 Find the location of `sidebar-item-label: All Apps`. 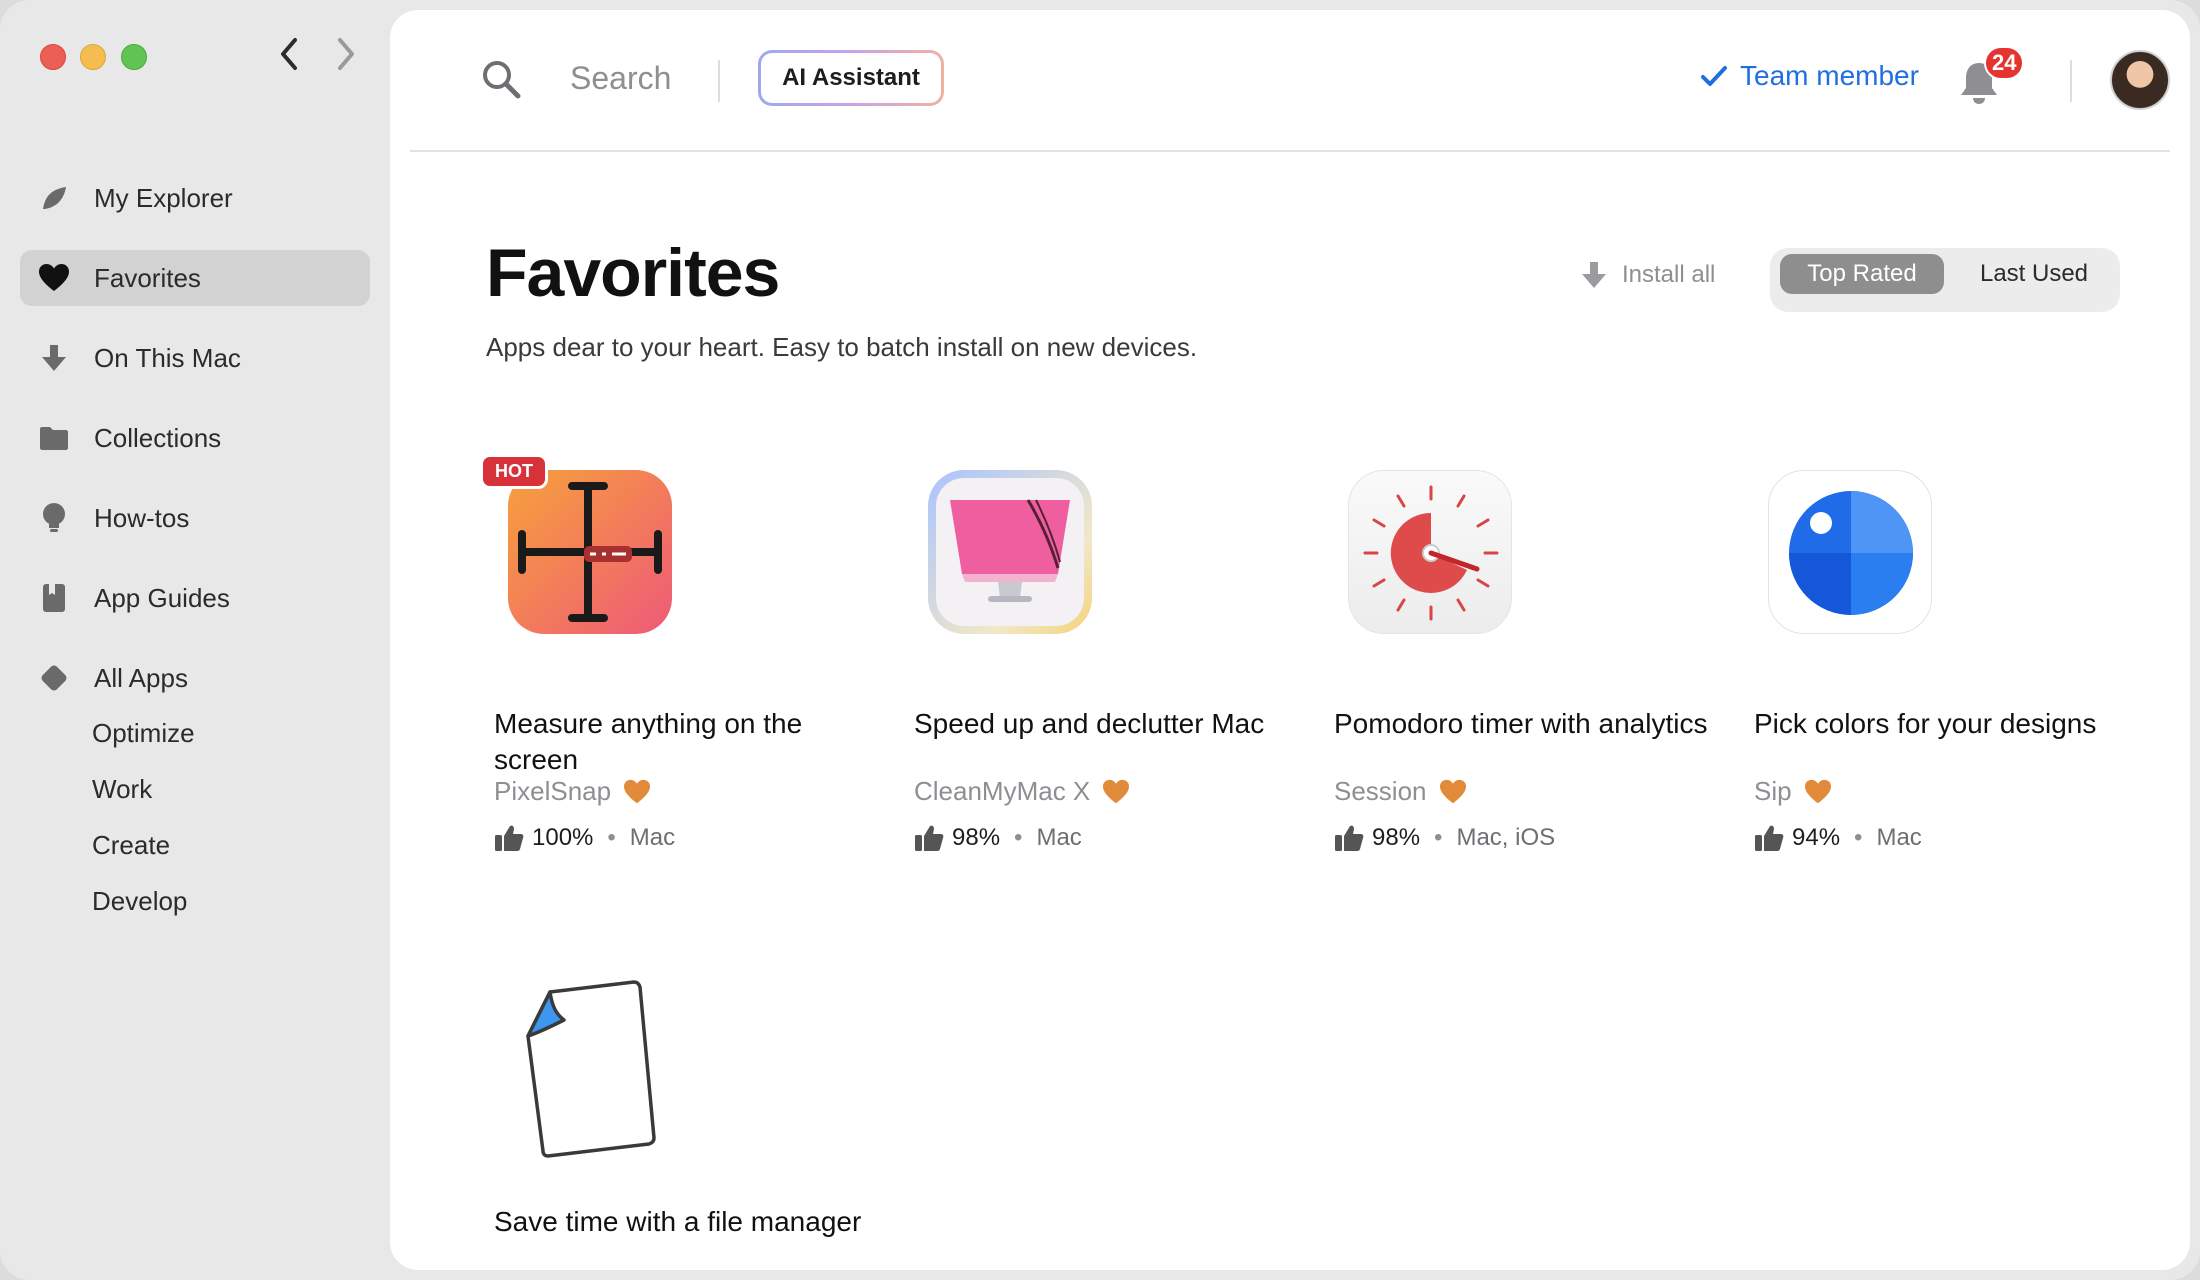

sidebar-item-label: All Apps is located at coordinates (141, 677).